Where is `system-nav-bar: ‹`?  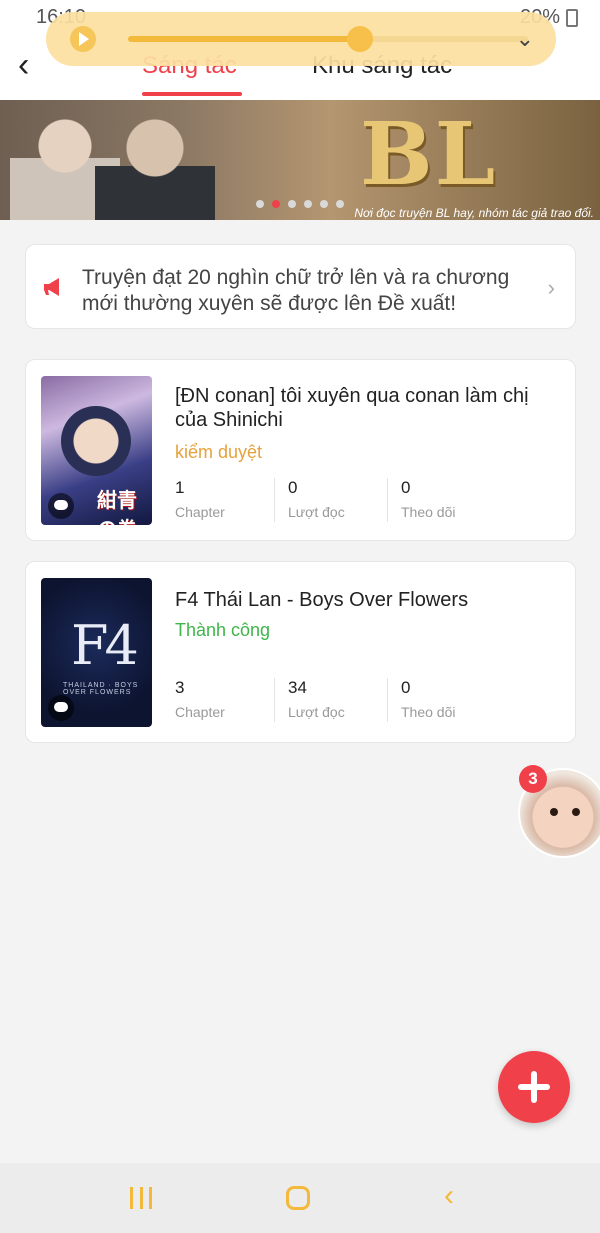 system-nav-bar: ‹ is located at coordinates (300, 1198).